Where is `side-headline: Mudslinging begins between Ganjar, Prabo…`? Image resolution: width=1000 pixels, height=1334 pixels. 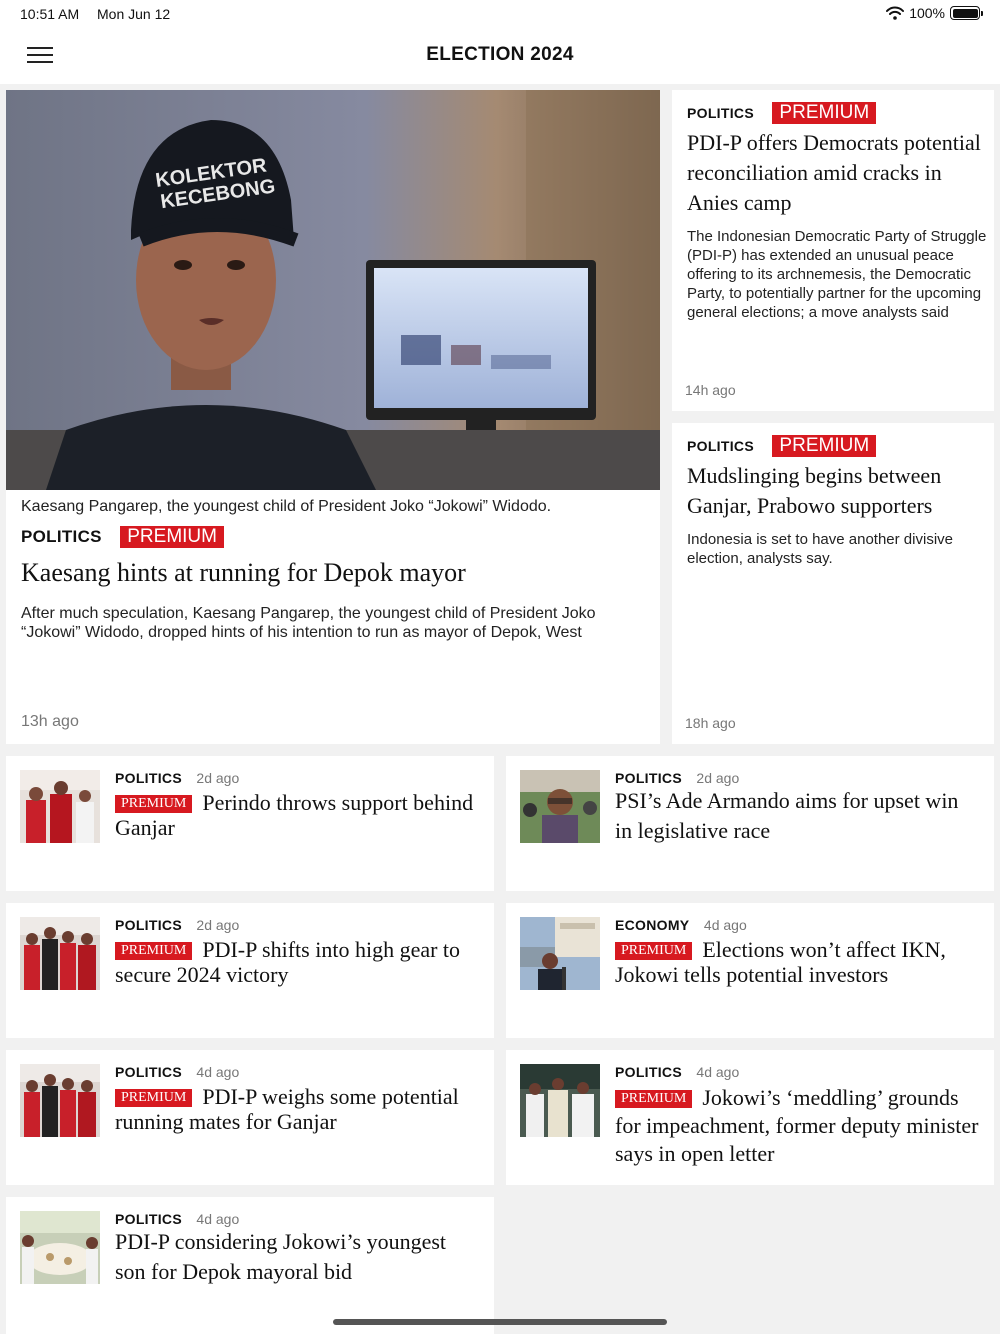 side-headline: Mudslinging begins between Ganjar, Prabo… is located at coordinates (834, 491).